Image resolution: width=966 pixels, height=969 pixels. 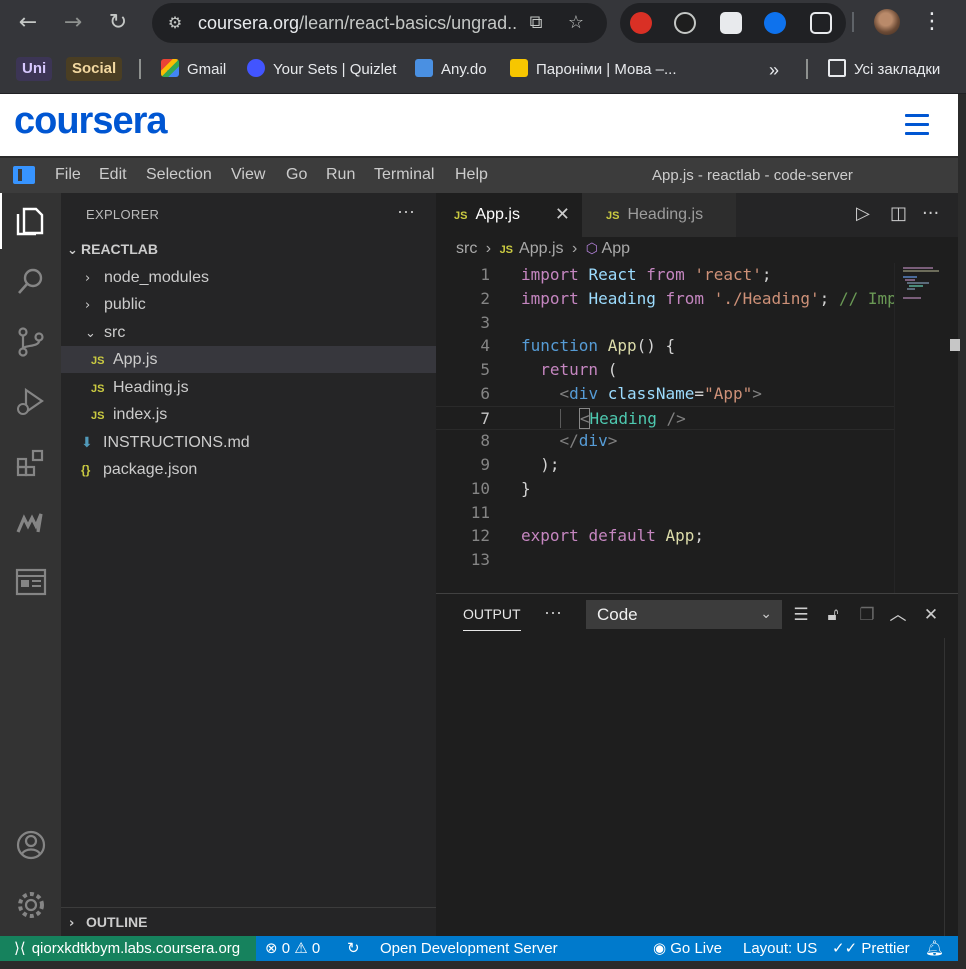 I want to click on run-file-icon: ▷, so click(x=863, y=213).